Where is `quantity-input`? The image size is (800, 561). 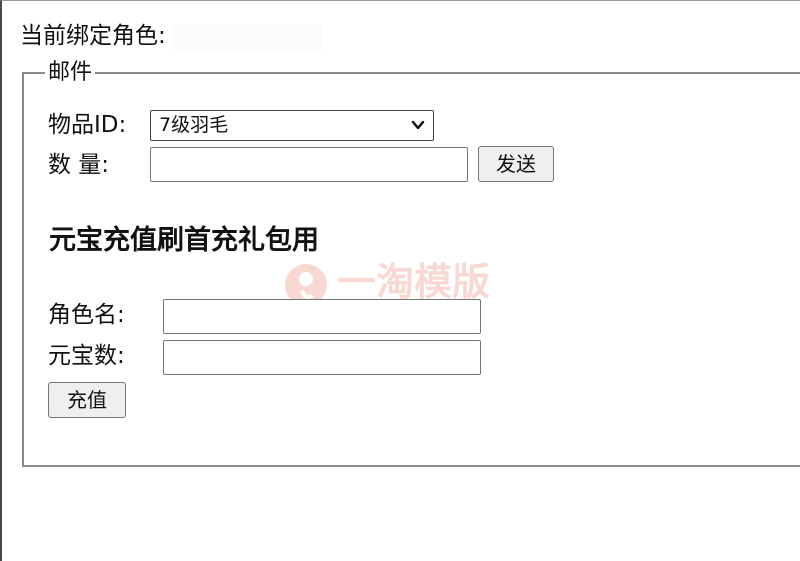 quantity-input is located at coordinates (309, 164).